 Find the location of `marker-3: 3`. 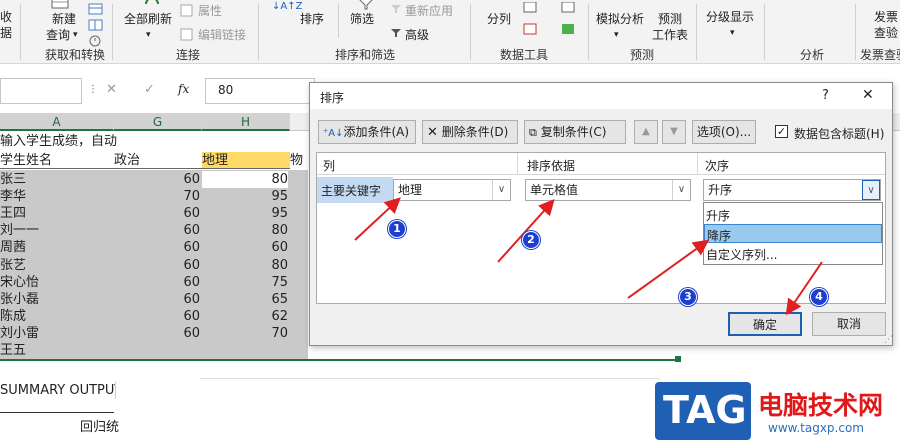

marker-3: 3 is located at coordinates (688, 297).